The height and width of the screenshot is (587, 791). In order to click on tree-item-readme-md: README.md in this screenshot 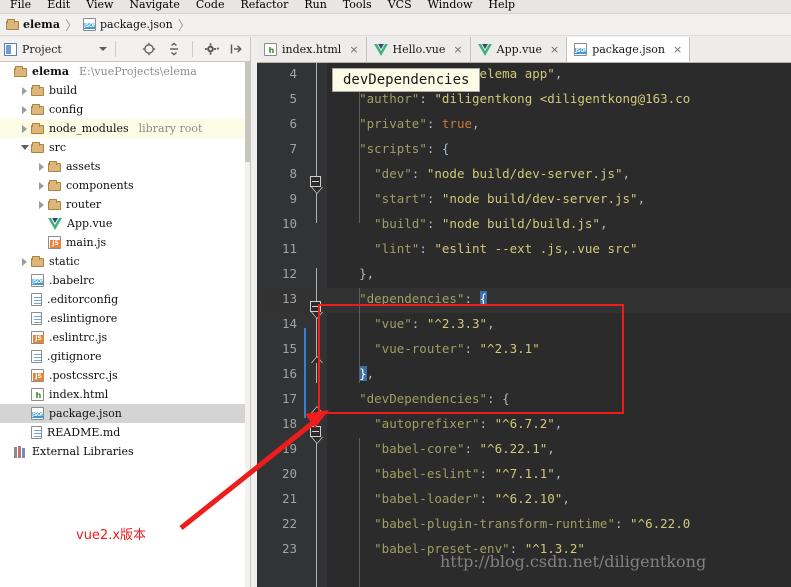, I will do `click(125, 432)`.